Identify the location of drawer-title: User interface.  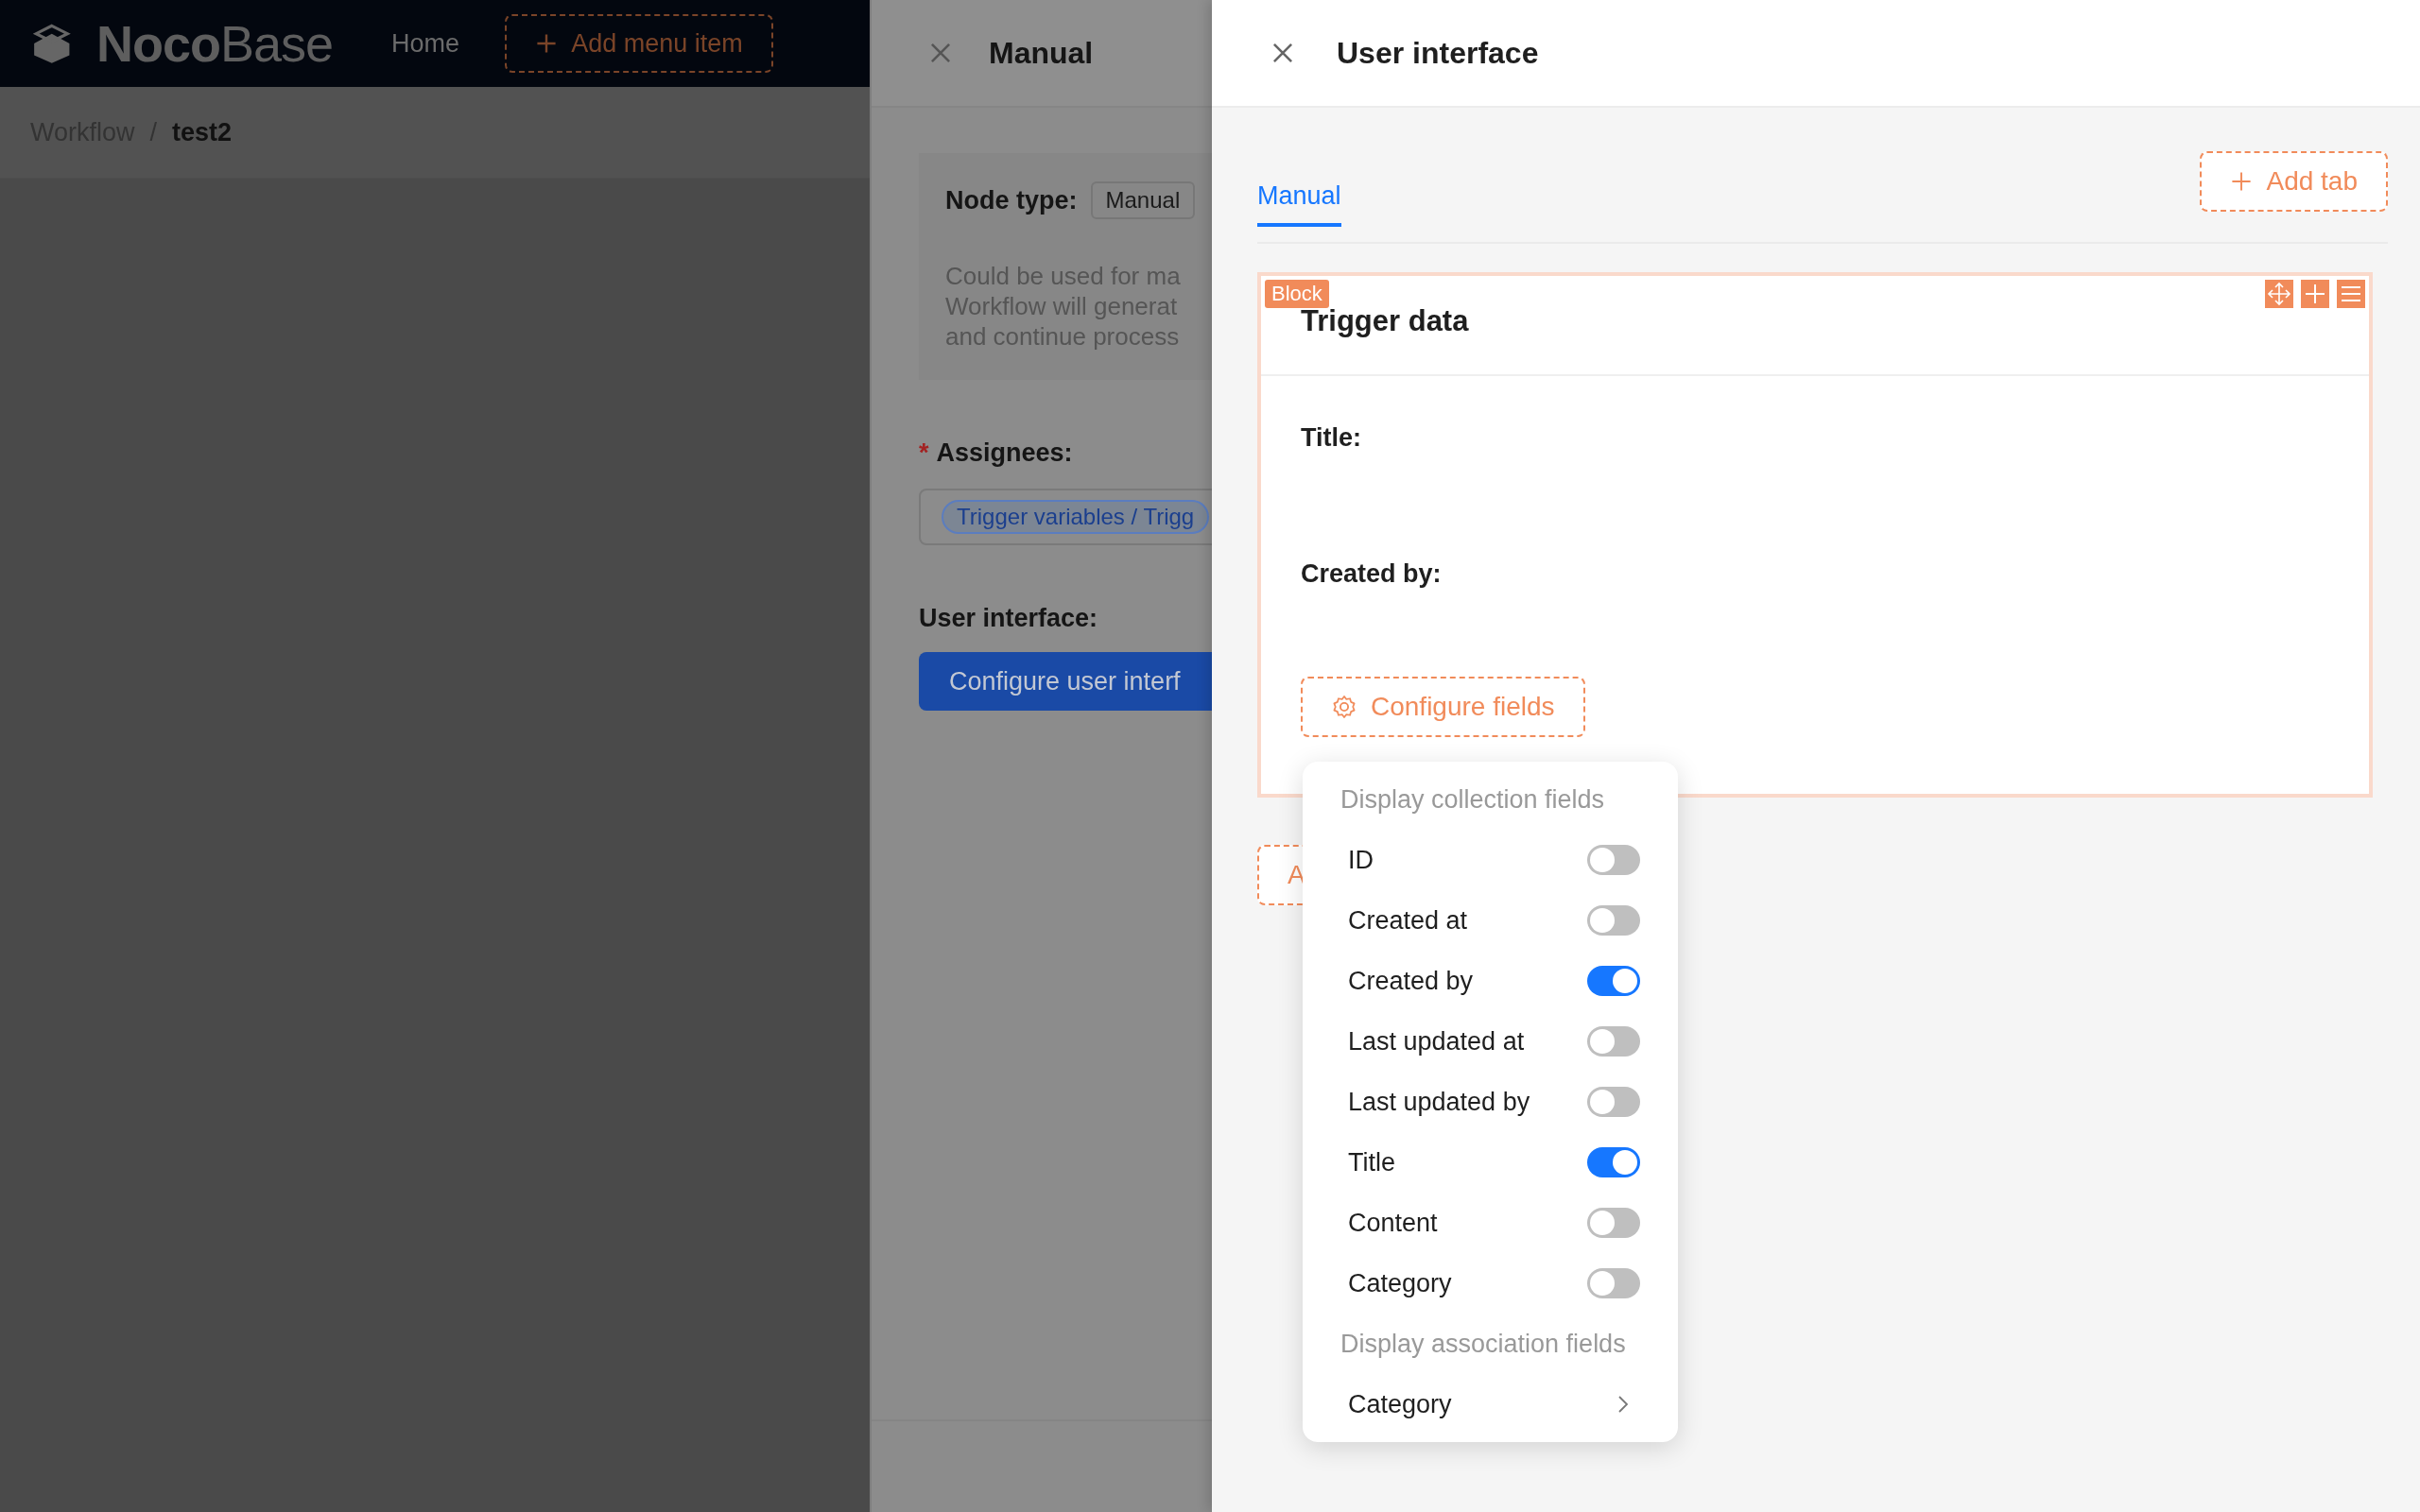
(1438, 53).